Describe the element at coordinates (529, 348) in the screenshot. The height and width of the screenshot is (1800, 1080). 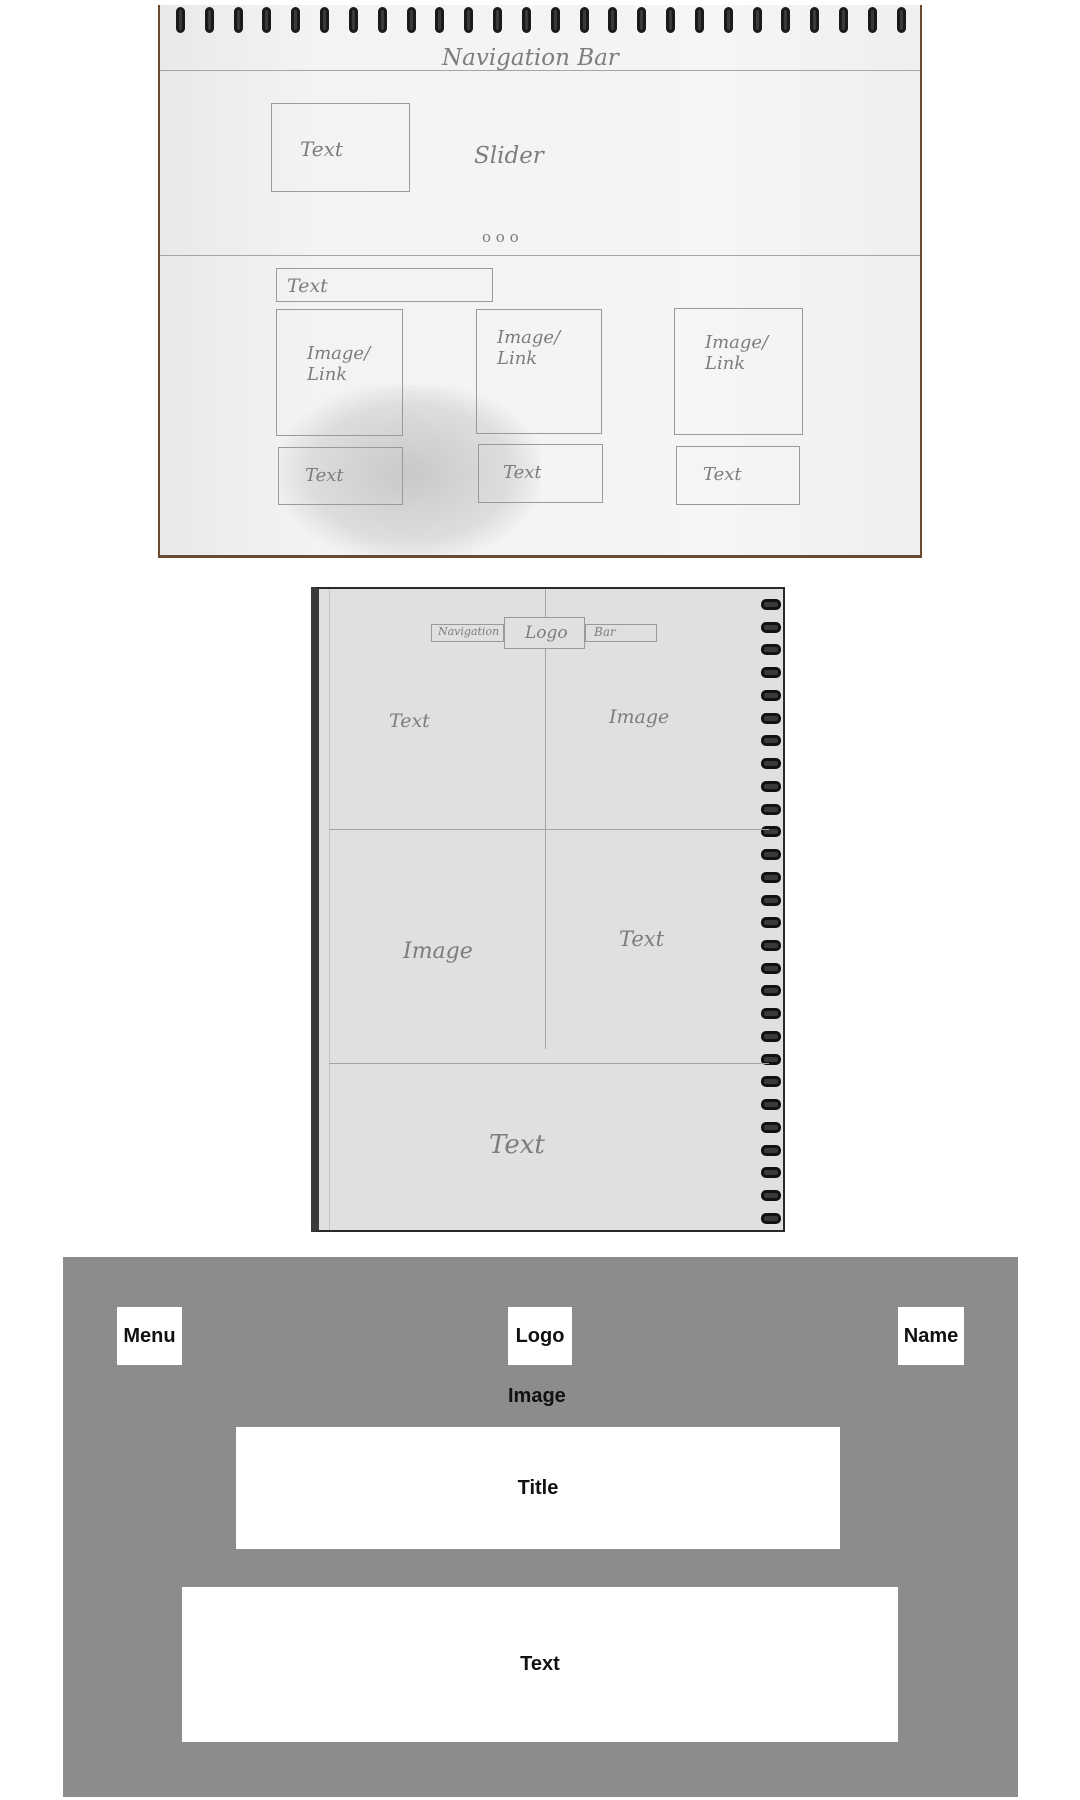
I see `card-image-label-2: Image/ Link` at that location.